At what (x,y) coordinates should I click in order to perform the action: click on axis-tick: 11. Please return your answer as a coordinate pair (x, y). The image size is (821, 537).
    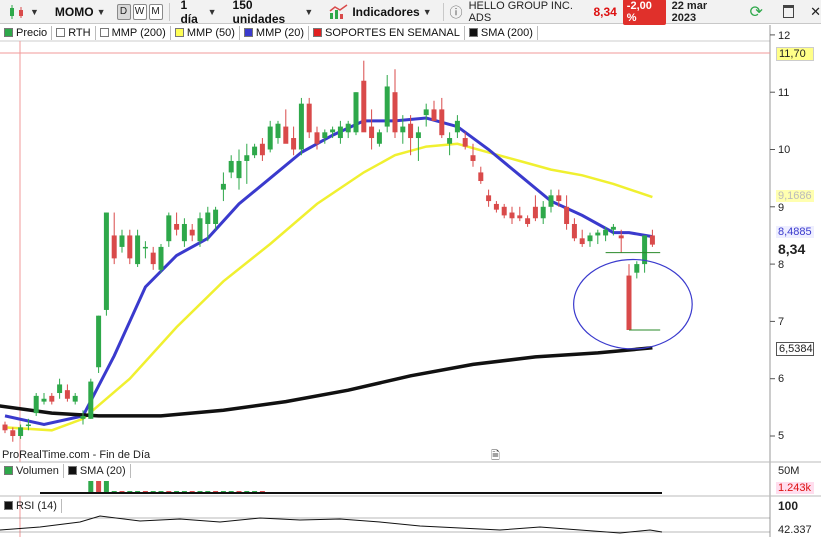
    Looking at the image, I should click on (784, 93).